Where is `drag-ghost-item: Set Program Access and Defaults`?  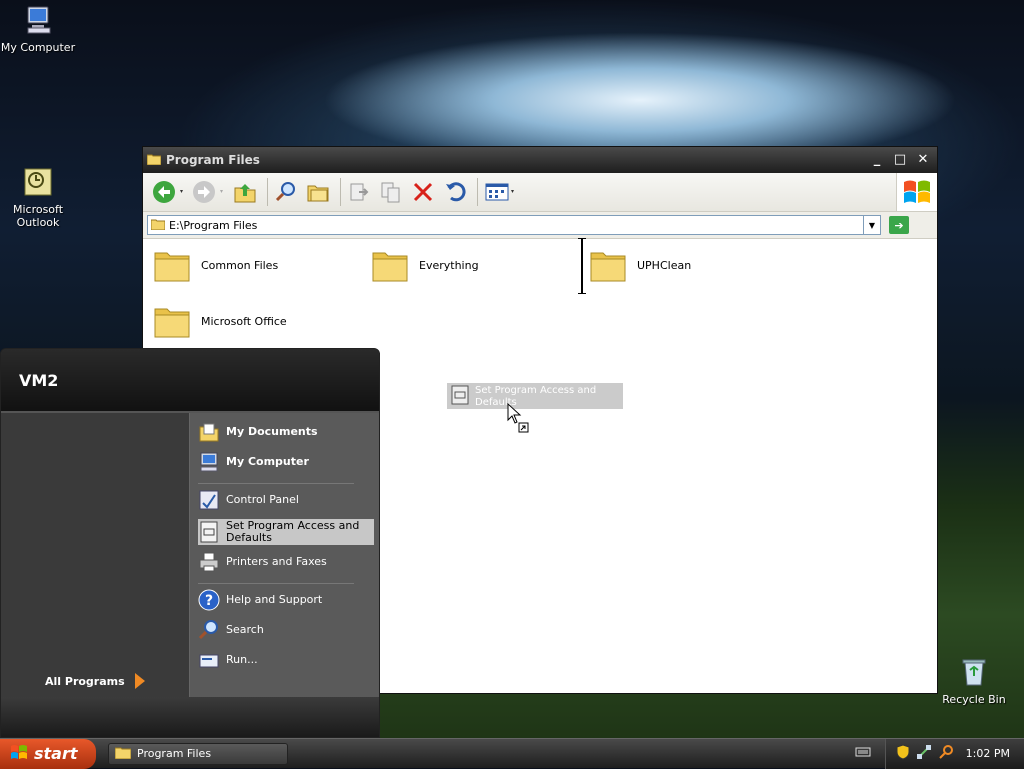
drag-ghost-item: Set Program Access and Defaults is located at coordinates (535, 396).